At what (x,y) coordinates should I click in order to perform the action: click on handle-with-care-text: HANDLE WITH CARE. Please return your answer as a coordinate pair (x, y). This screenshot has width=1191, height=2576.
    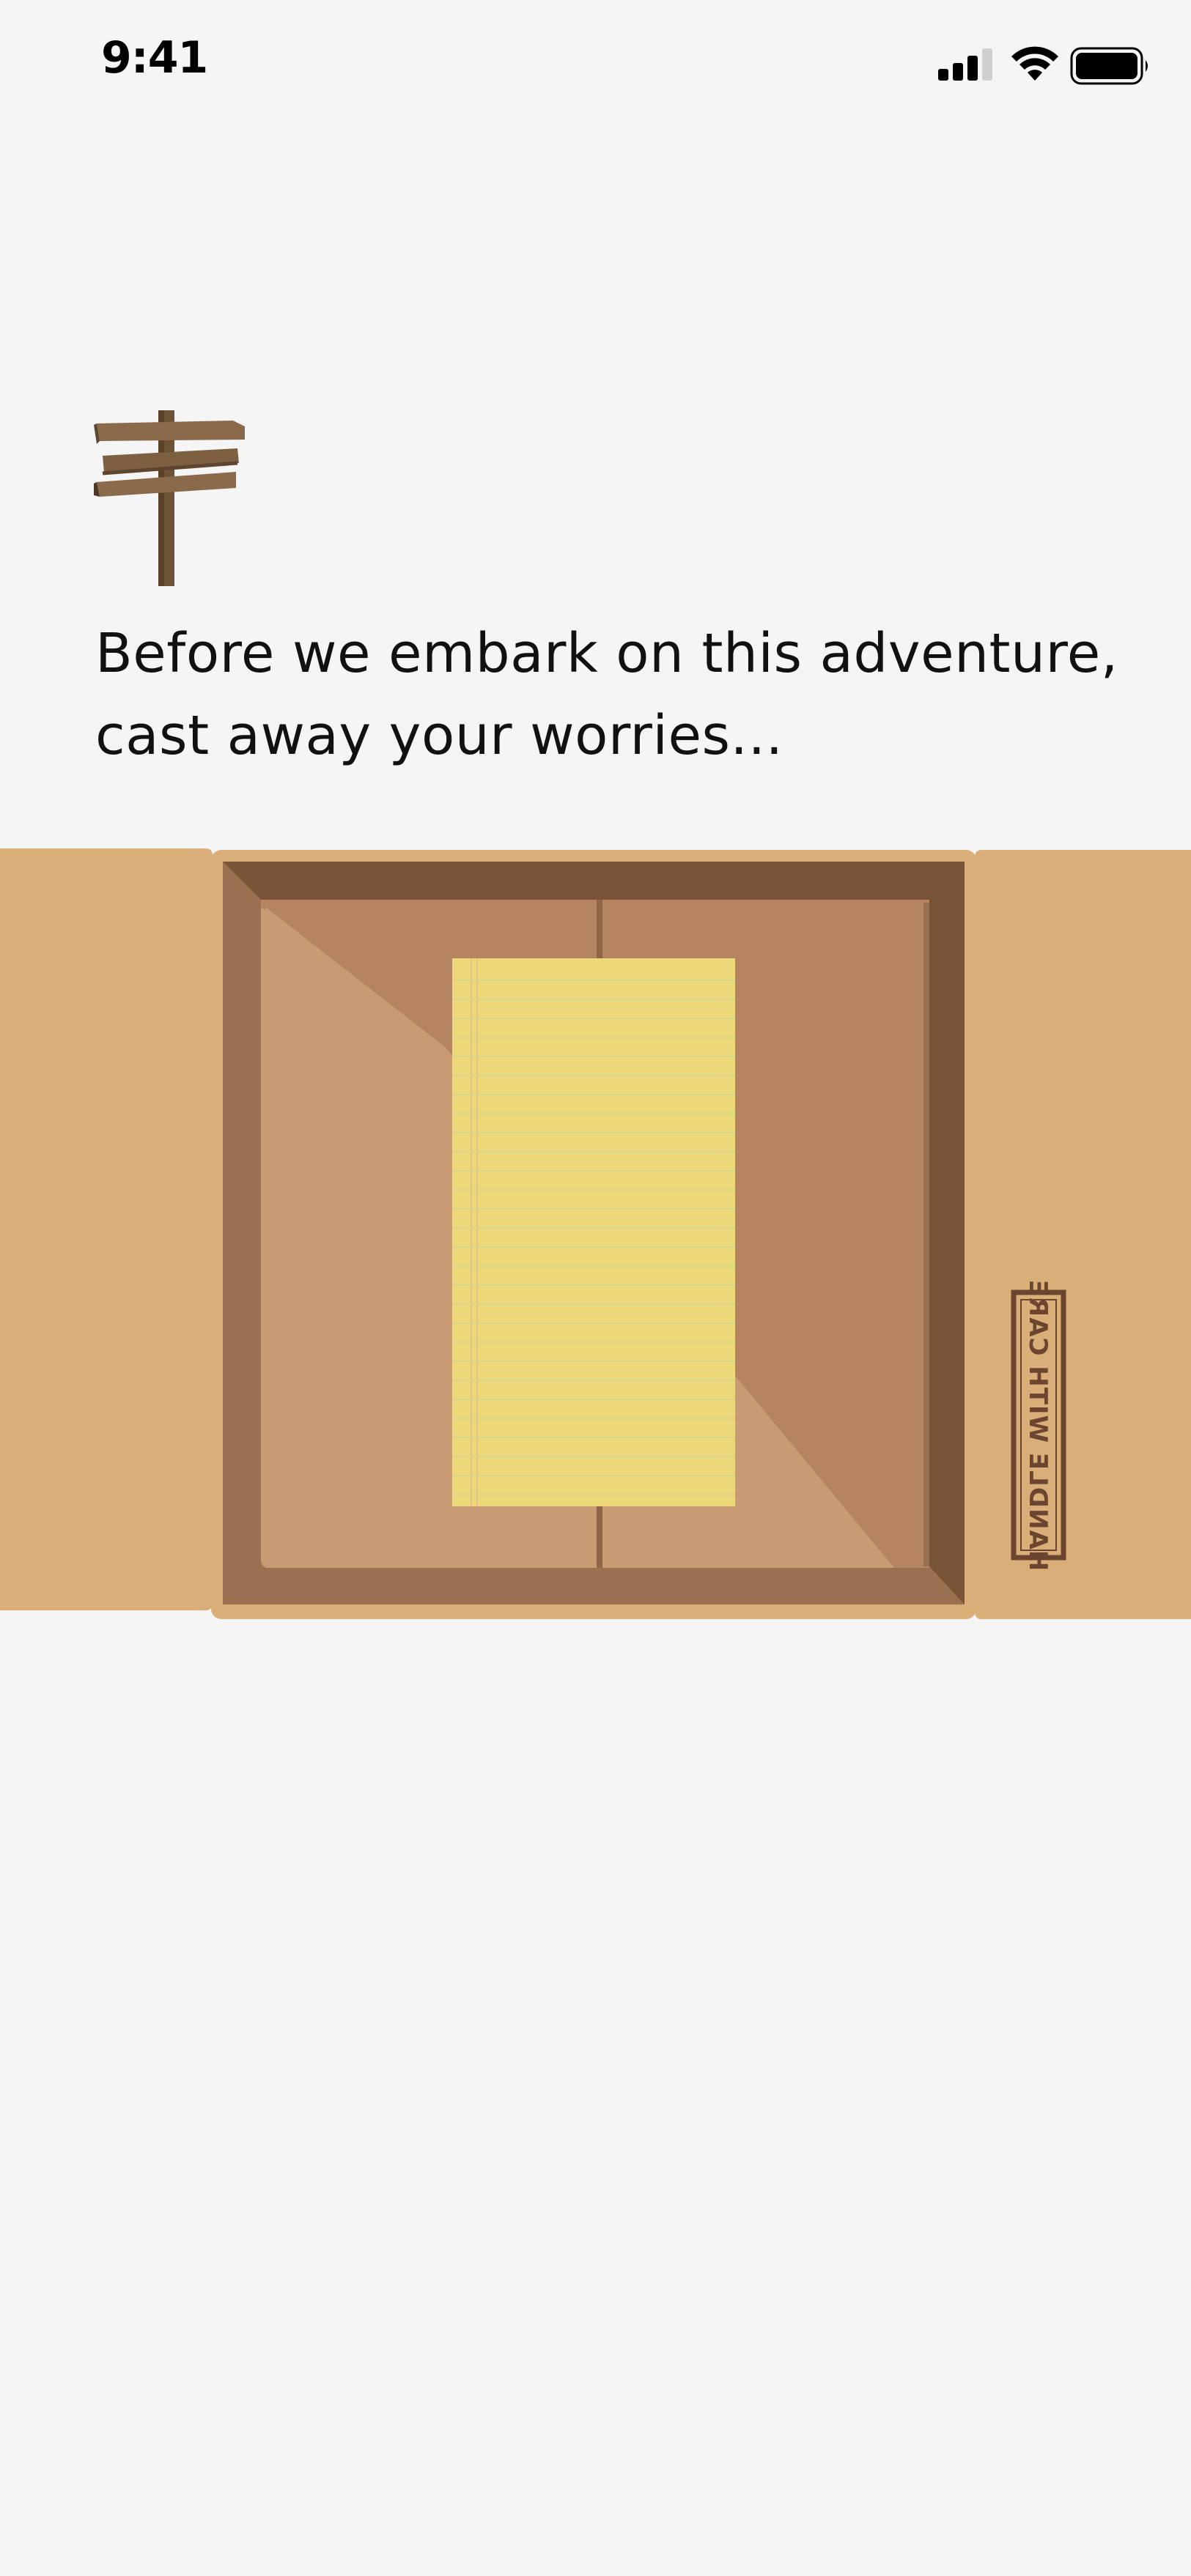
    Looking at the image, I should click on (1037, 1425).